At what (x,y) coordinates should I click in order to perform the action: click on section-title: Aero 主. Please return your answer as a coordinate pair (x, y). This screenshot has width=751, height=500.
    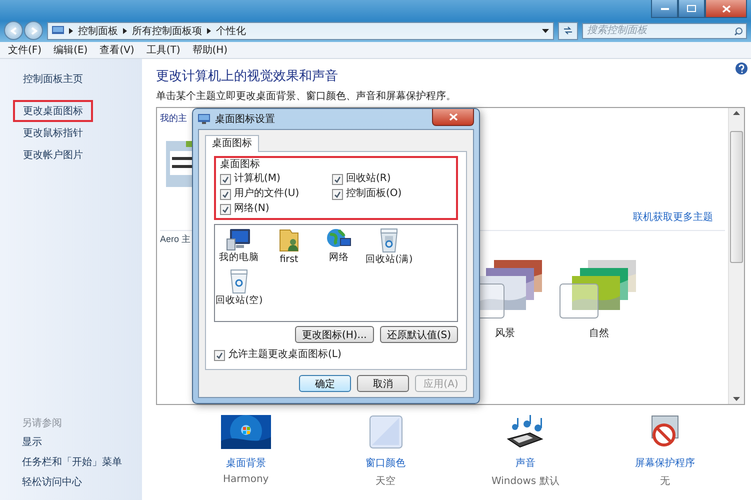
    Looking at the image, I should click on (175, 239).